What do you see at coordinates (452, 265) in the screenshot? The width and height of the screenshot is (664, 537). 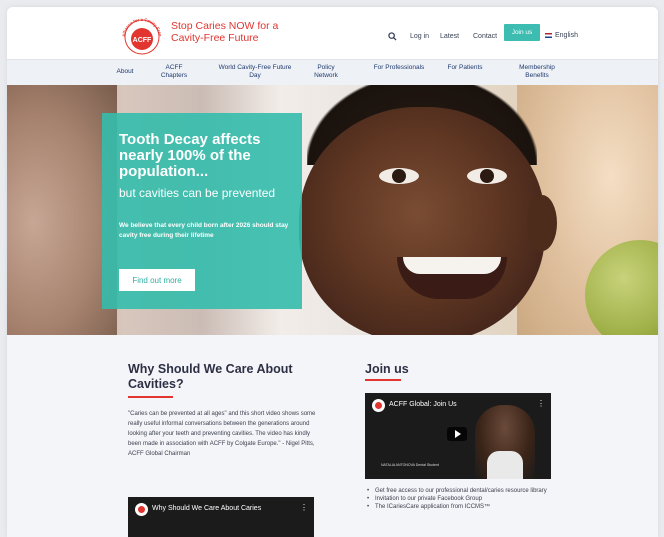 I see `hero-teeth` at bounding box center [452, 265].